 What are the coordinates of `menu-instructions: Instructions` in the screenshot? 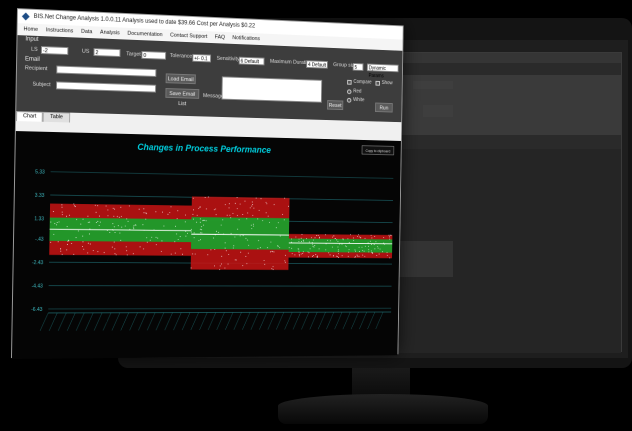 It's located at (59, 30).